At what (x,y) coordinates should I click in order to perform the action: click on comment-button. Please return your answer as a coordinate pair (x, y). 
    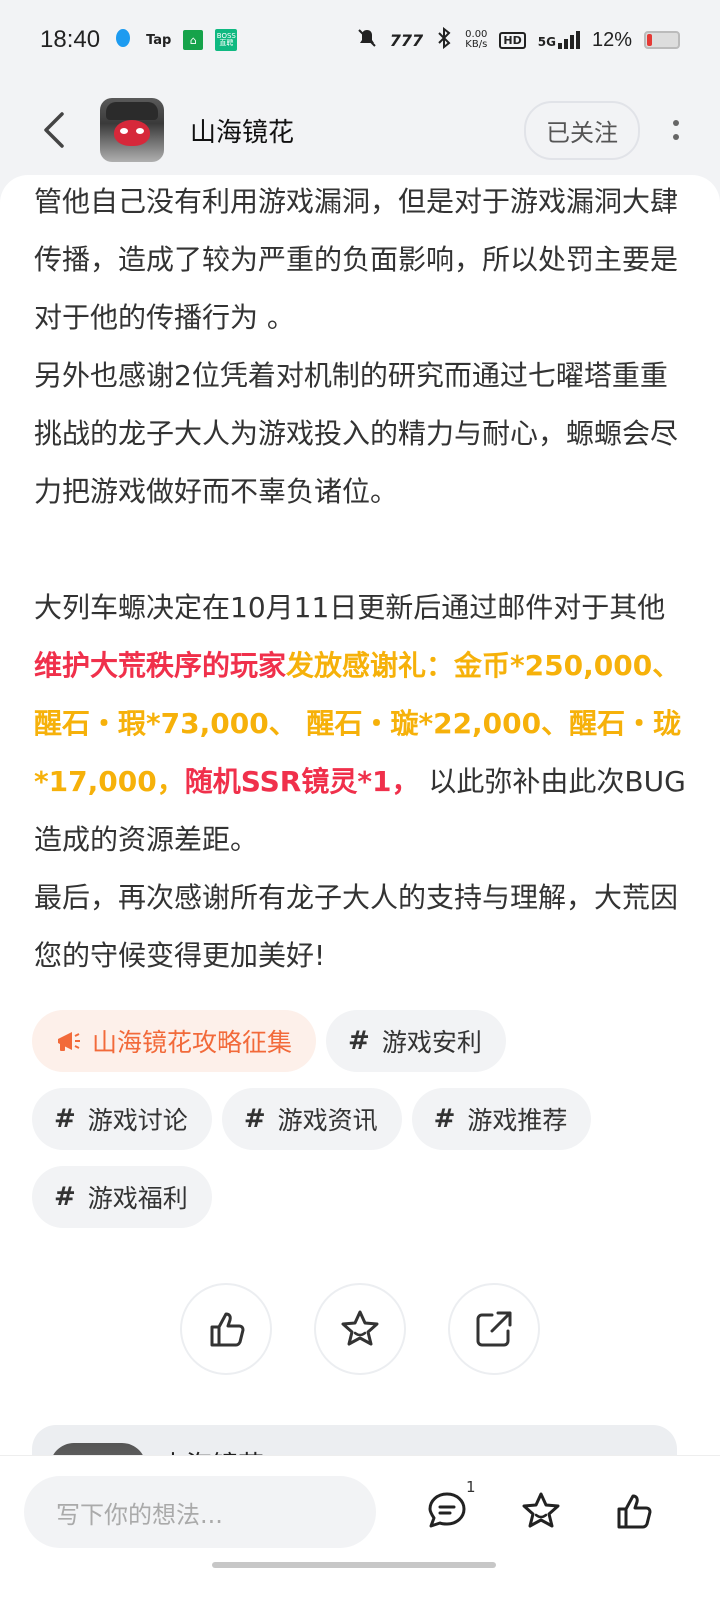
    Looking at the image, I should click on (447, 1511).